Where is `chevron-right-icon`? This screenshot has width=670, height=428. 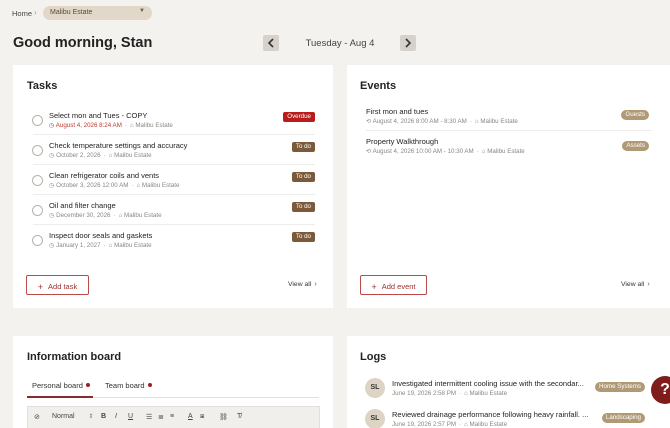 chevron-right-icon is located at coordinates (408, 43).